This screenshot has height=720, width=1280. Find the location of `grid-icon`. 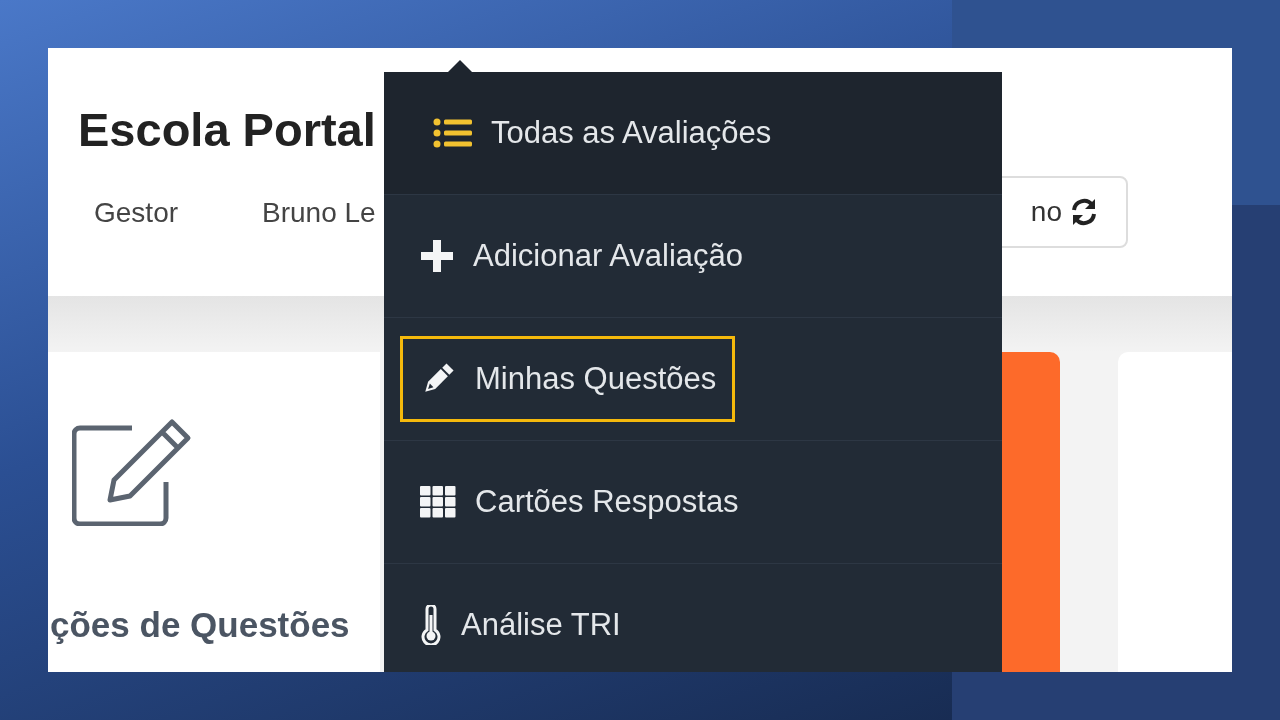

grid-icon is located at coordinates (438, 502).